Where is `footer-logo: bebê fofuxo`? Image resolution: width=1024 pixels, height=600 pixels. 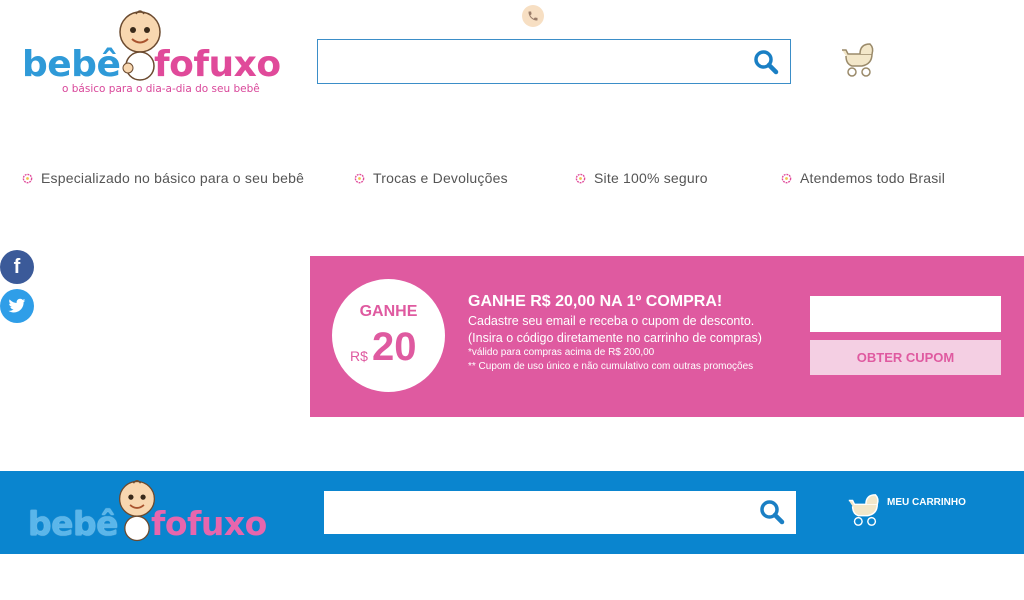
footer-logo: bebê fofuxo is located at coordinates (148, 513).